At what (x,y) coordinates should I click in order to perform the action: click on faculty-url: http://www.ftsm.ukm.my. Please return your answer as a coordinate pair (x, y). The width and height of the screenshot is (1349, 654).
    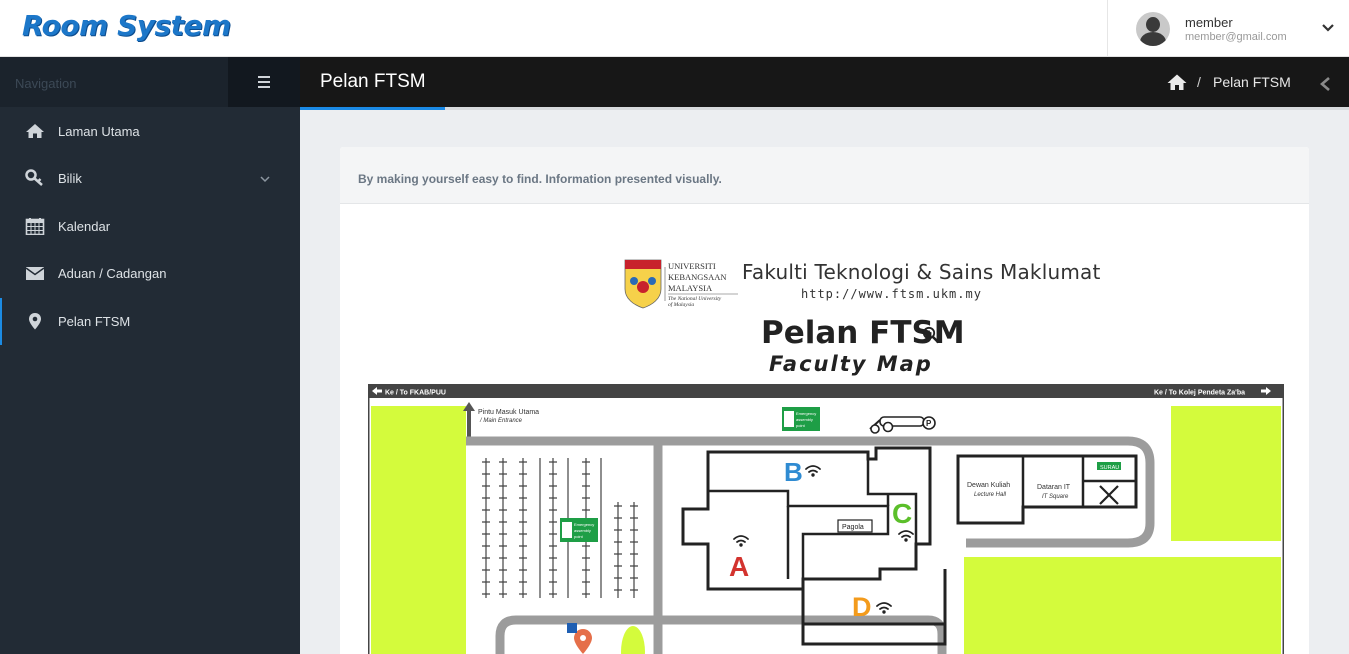
    Looking at the image, I should click on (891, 294).